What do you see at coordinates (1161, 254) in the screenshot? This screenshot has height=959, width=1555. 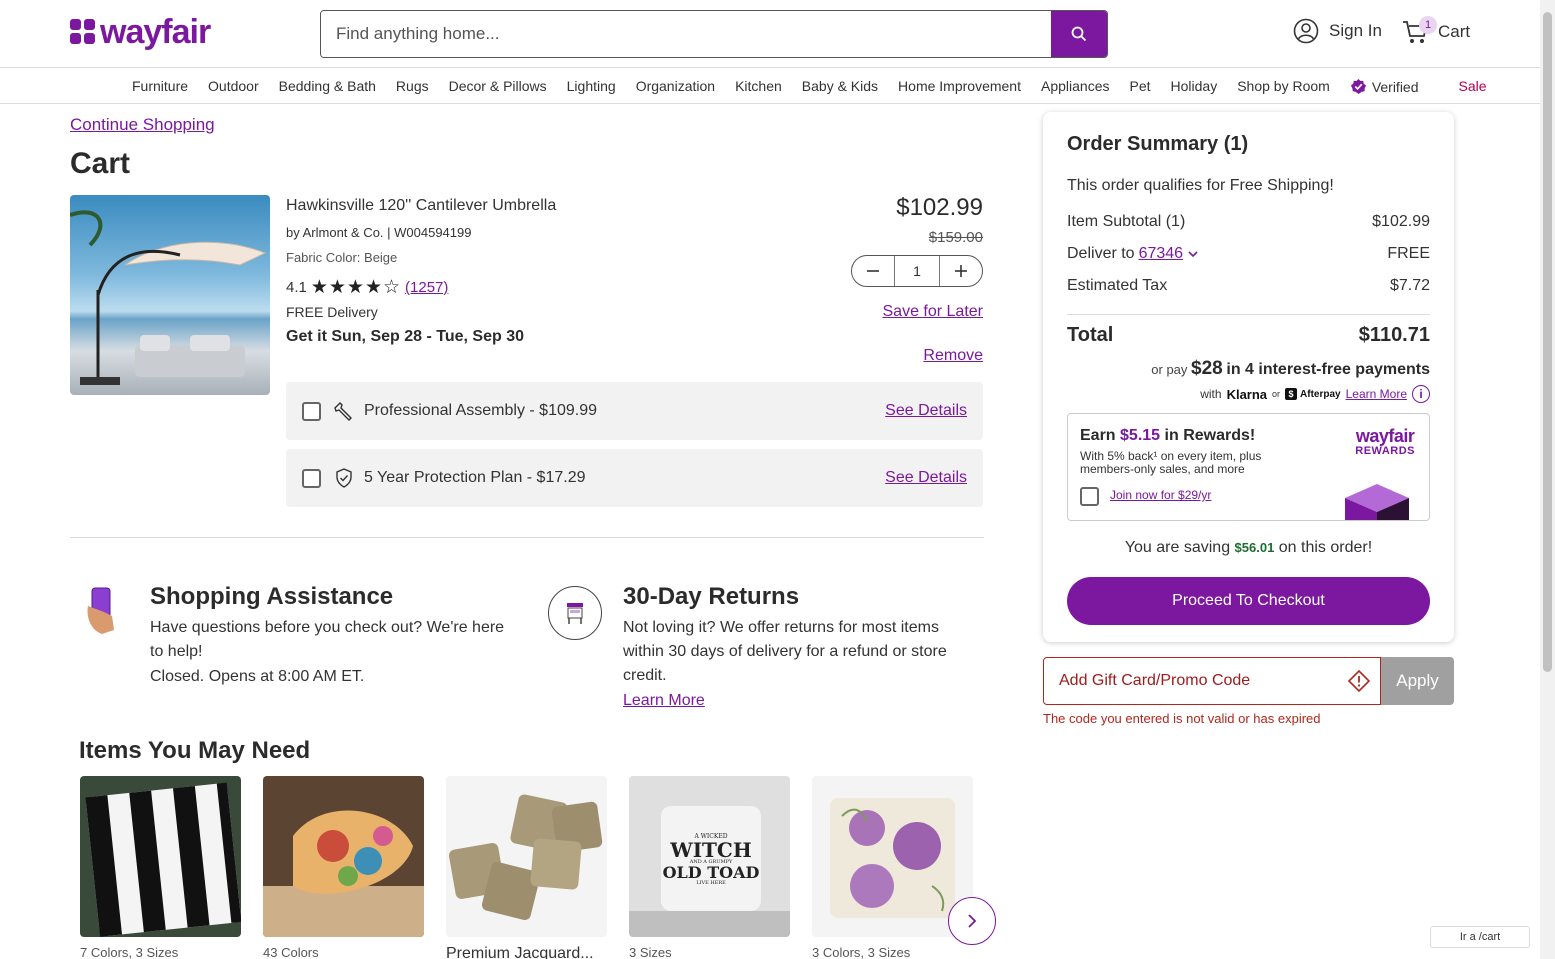 I see `zip-code-link: 67346` at bounding box center [1161, 254].